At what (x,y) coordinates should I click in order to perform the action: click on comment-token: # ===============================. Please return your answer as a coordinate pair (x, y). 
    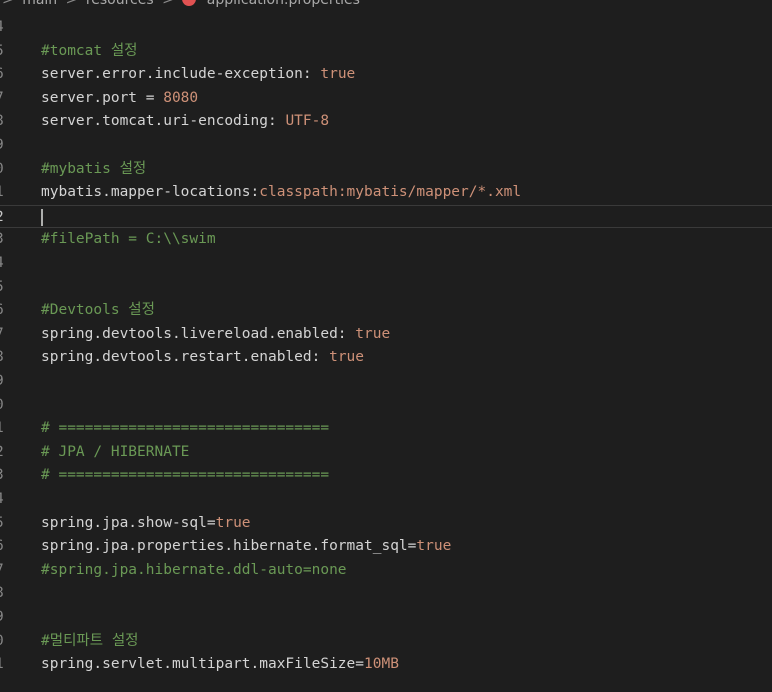
    Looking at the image, I should click on (185, 475).